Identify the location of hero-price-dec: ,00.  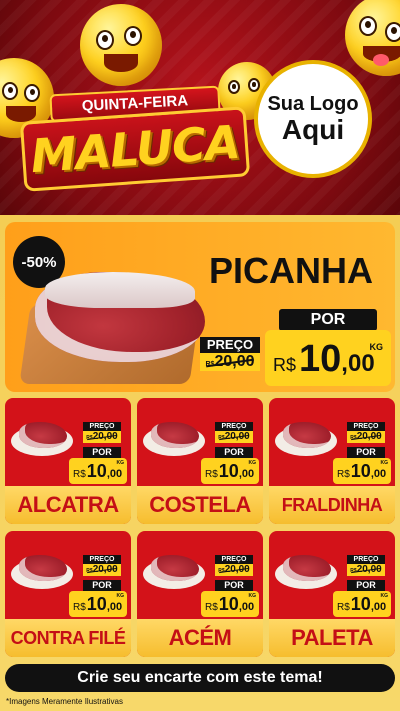
(358, 363).